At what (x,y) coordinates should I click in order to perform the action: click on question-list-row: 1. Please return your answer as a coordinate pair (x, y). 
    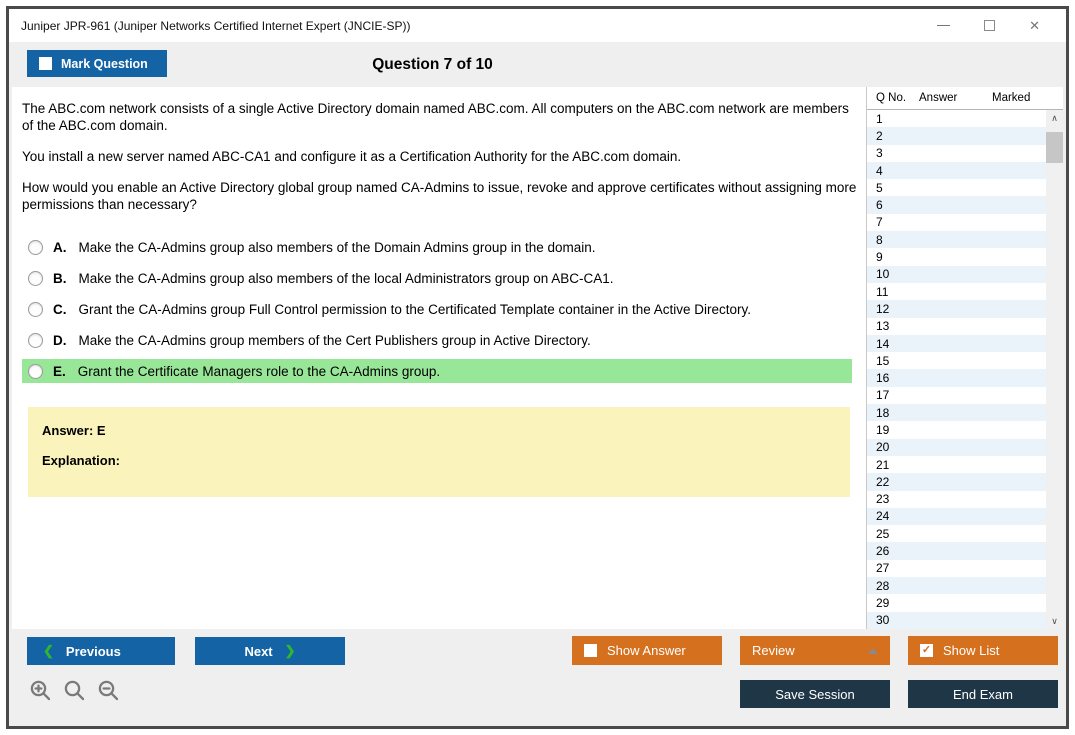
    Looking at the image, I should click on (956, 118).